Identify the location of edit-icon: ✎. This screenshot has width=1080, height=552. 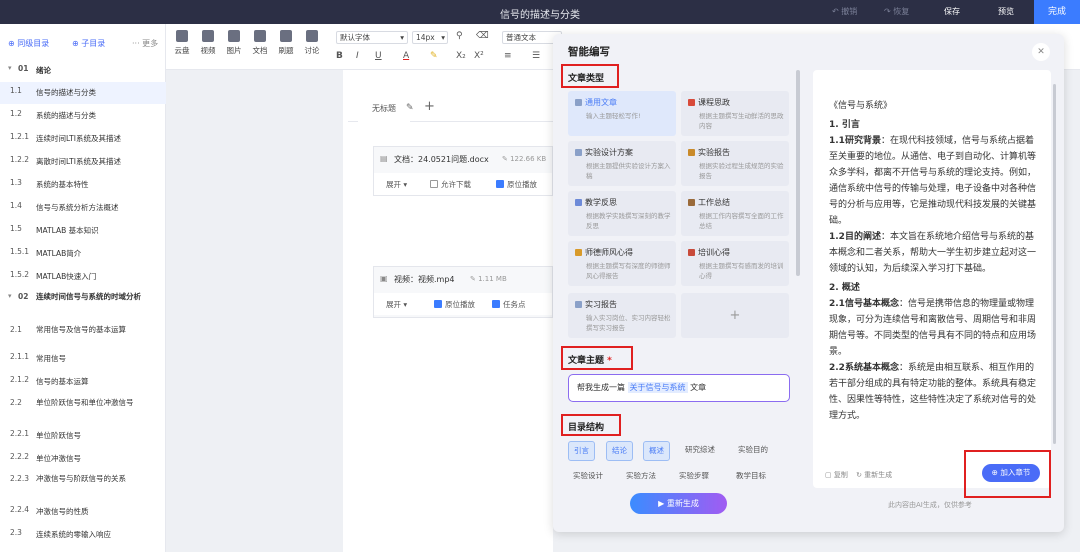
(410, 108).